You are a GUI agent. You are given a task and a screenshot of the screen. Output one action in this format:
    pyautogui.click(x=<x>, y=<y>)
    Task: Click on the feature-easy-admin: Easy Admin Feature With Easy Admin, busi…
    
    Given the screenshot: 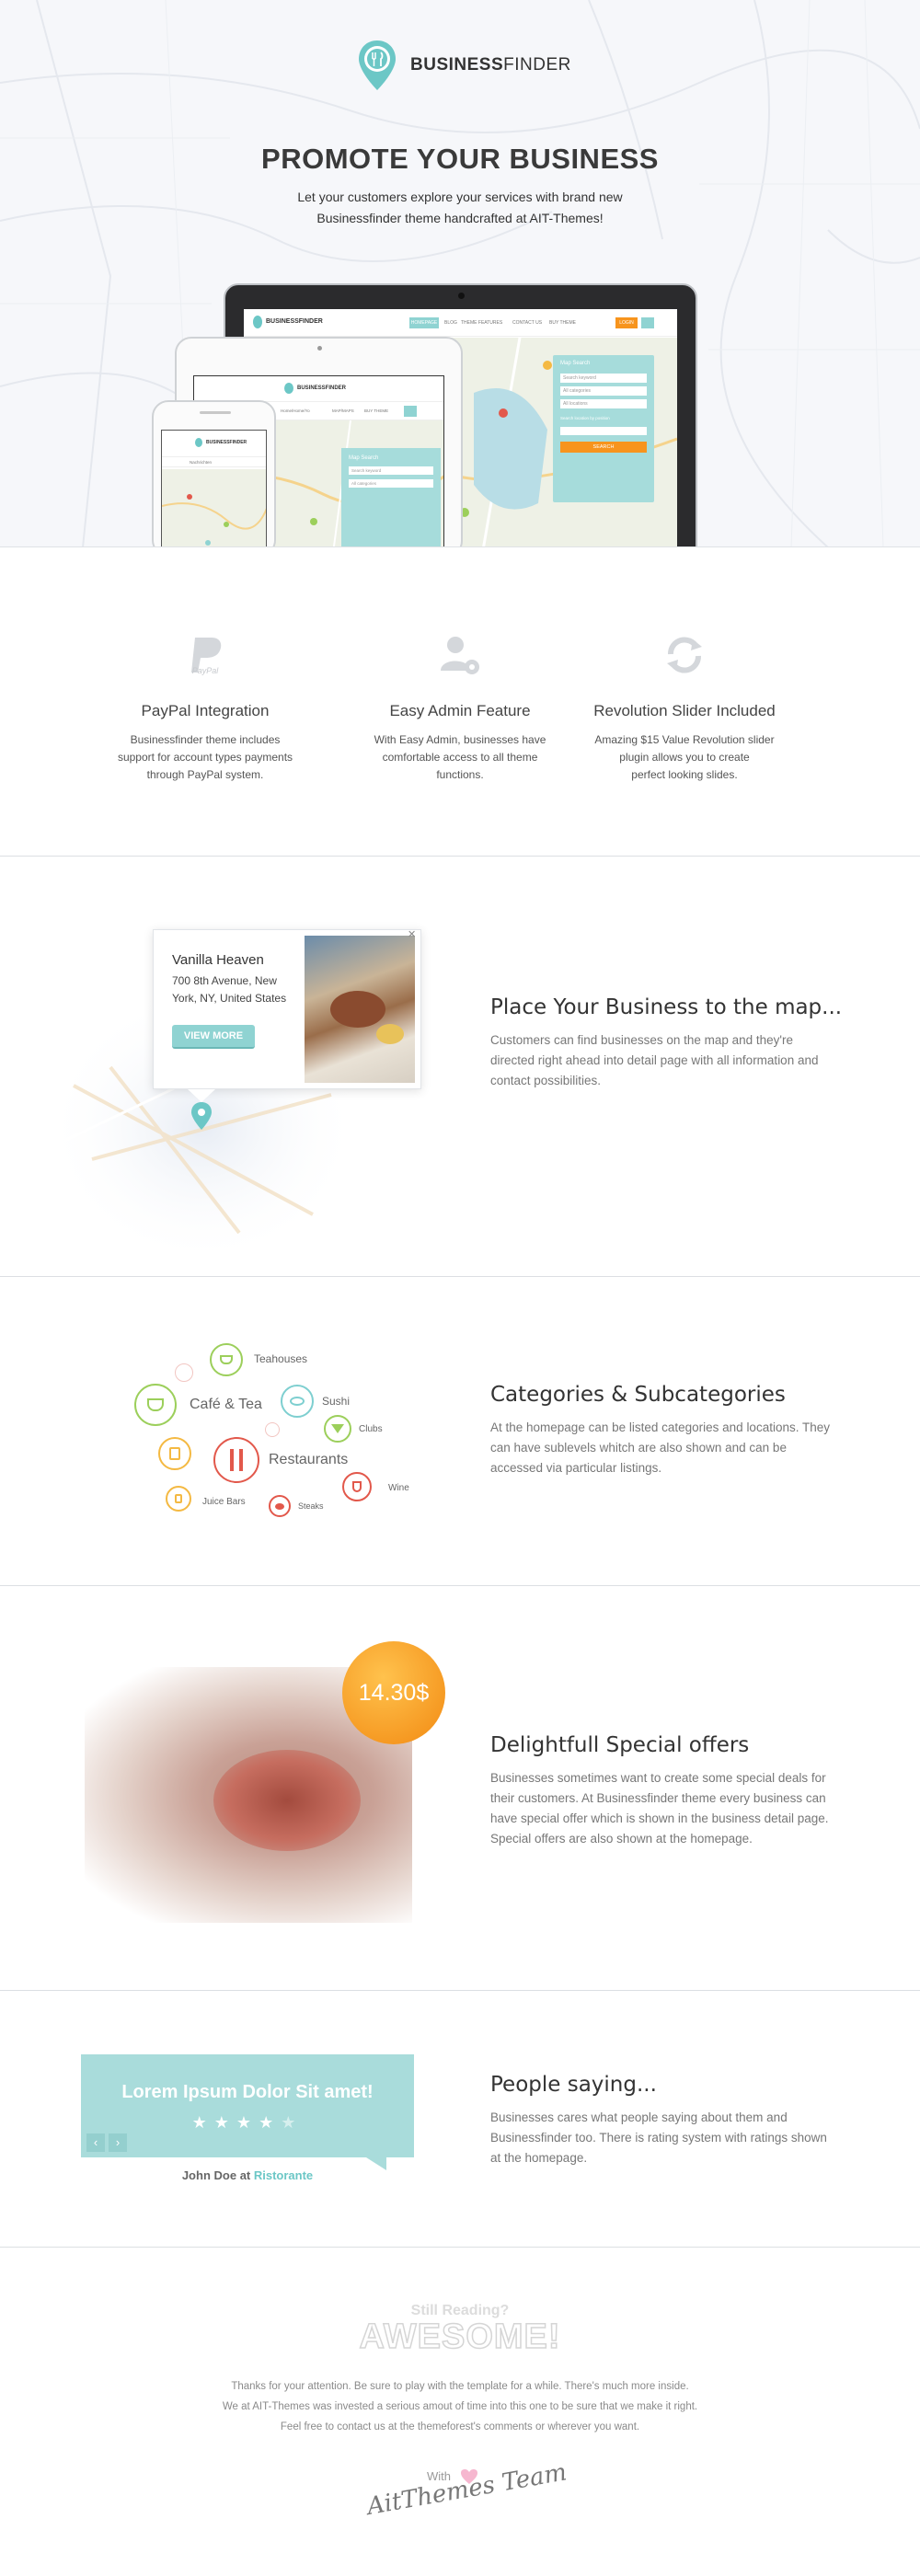 What is the action you would take?
    pyautogui.click(x=460, y=707)
    